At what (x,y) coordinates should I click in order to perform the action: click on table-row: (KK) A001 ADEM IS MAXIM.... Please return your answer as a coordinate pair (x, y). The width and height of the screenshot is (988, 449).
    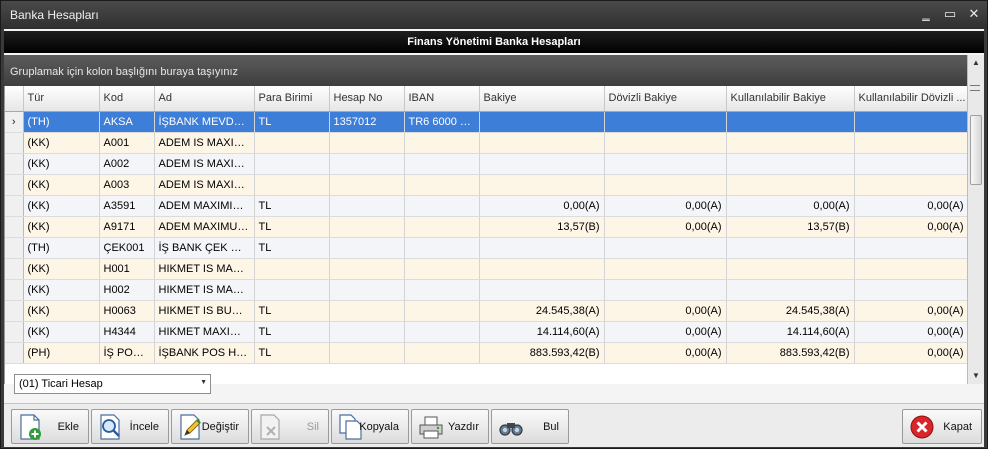
    Looking at the image, I should click on (486, 143).